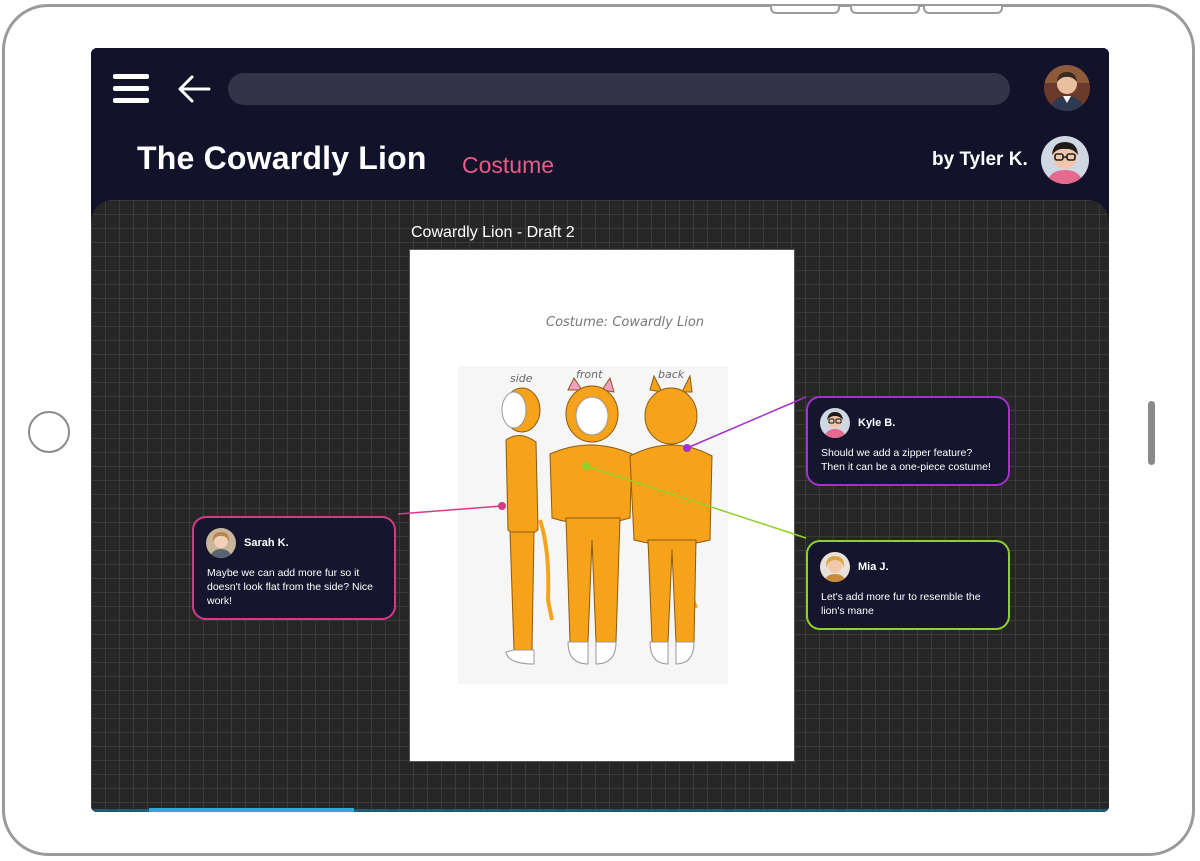  What do you see at coordinates (625, 322) in the screenshot?
I see `sketch-title: Costume: Cowardly Lion` at bounding box center [625, 322].